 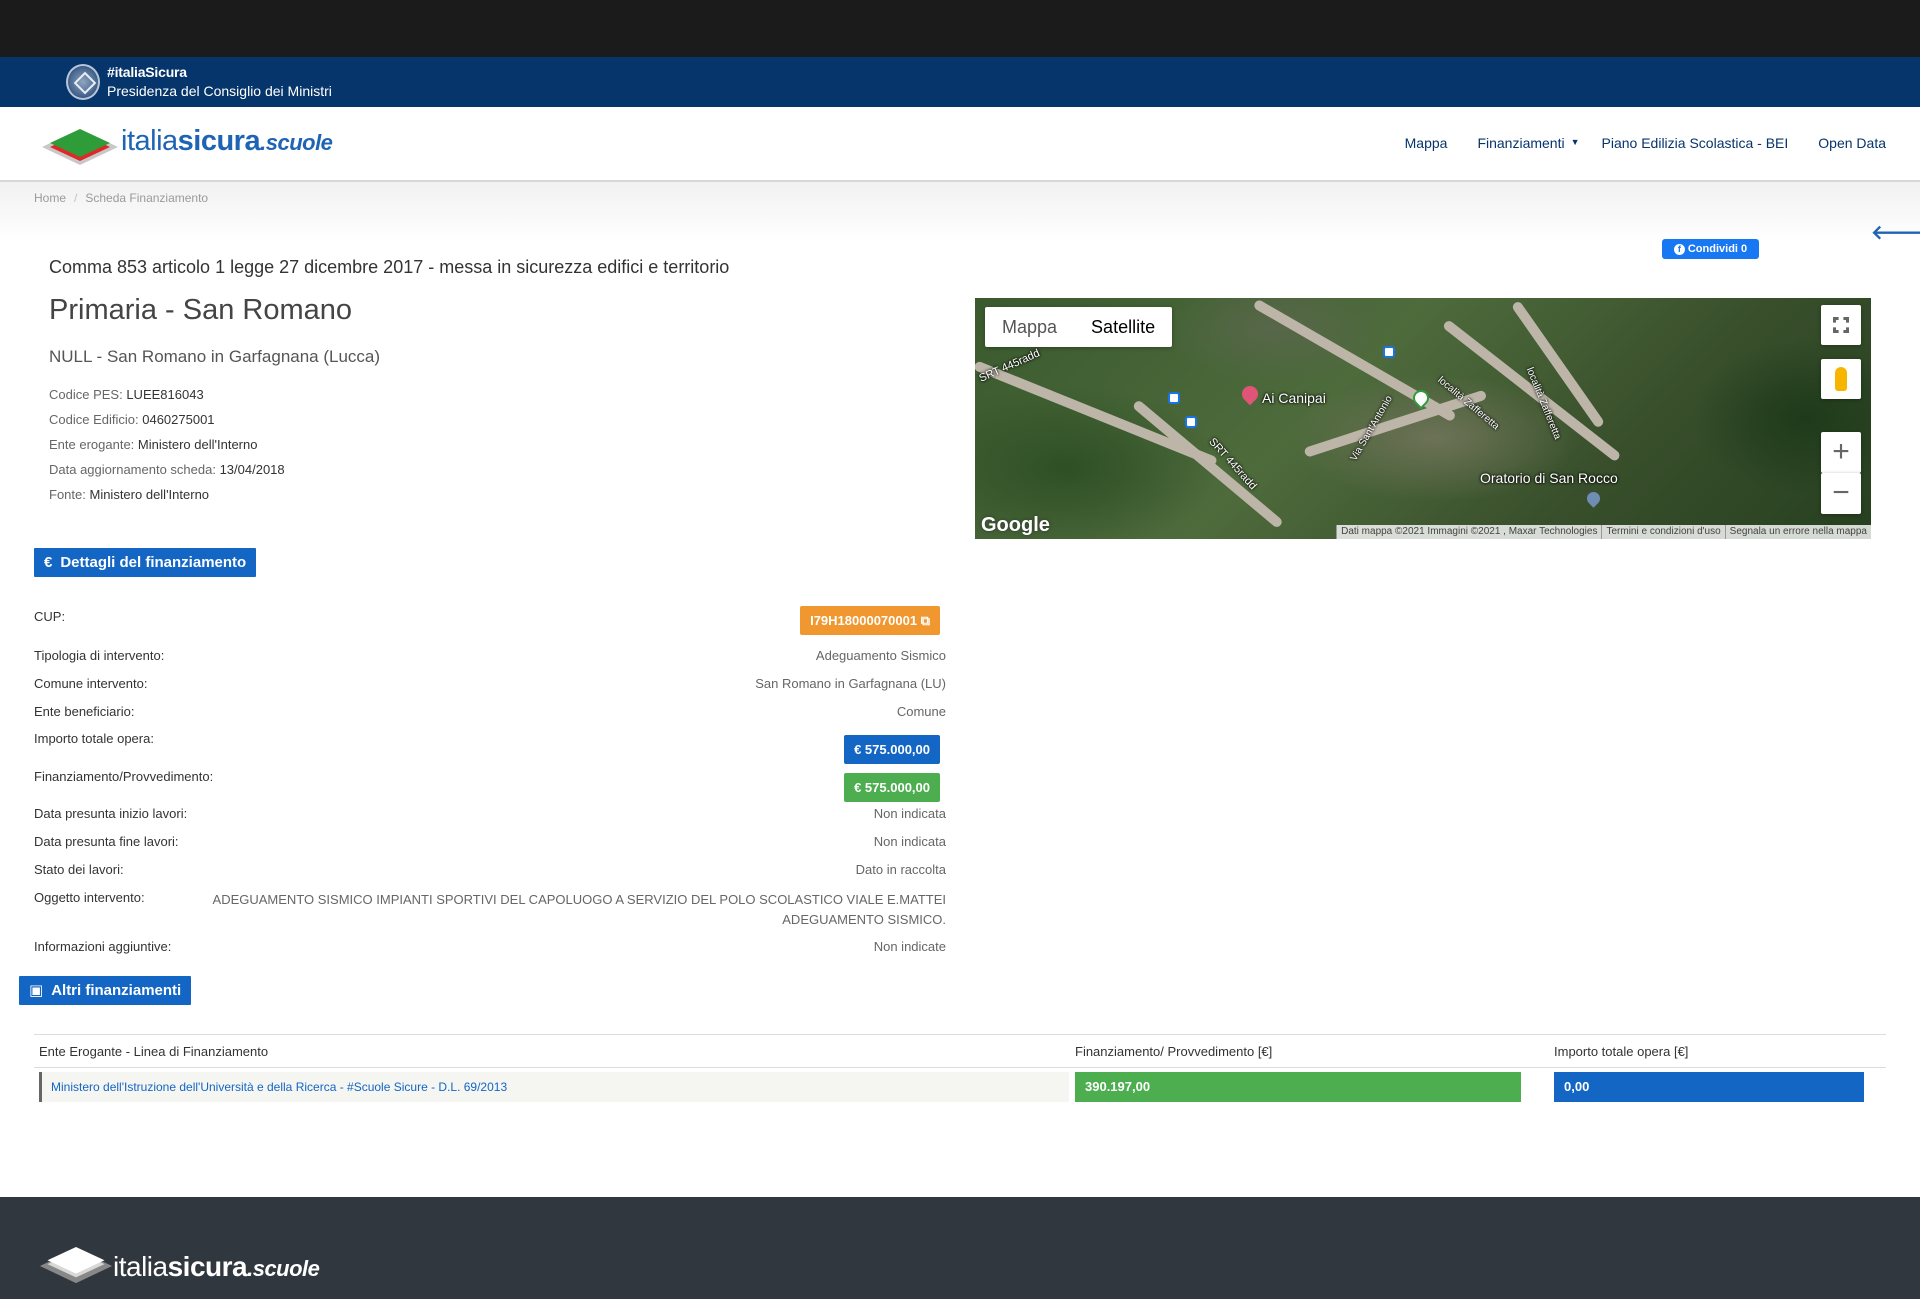 What do you see at coordinates (283, 1268) in the screenshot?
I see `footer-logo-part-scuole: .scuole` at bounding box center [283, 1268].